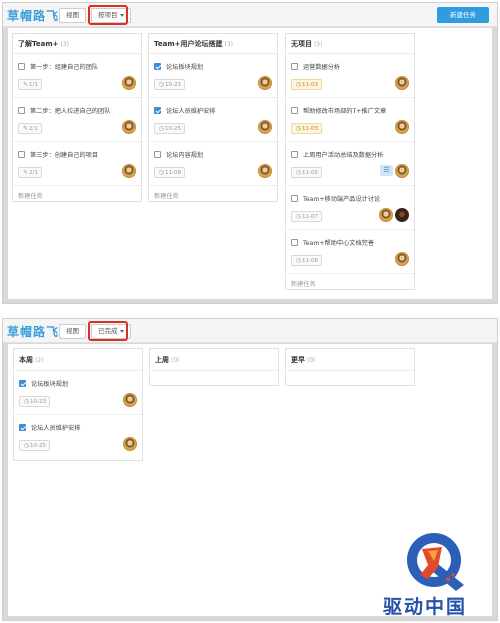 The width and height of the screenshot is (500, 623). I want to click on task-card: Team+移动端产品设计讨论 ◷11-07, so click(350, 208).